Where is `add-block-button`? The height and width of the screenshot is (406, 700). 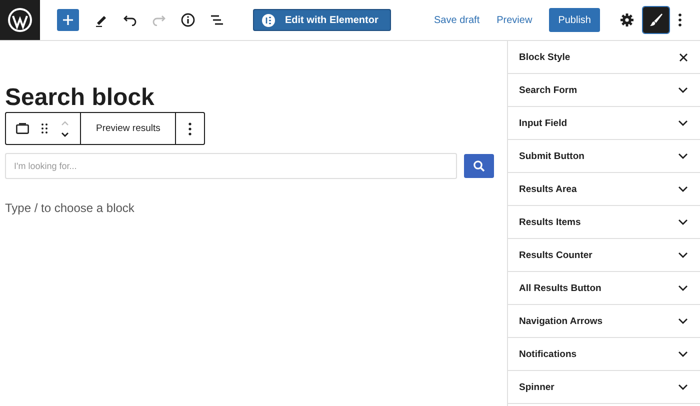 add-block-button is located at coordinates (68, 20).